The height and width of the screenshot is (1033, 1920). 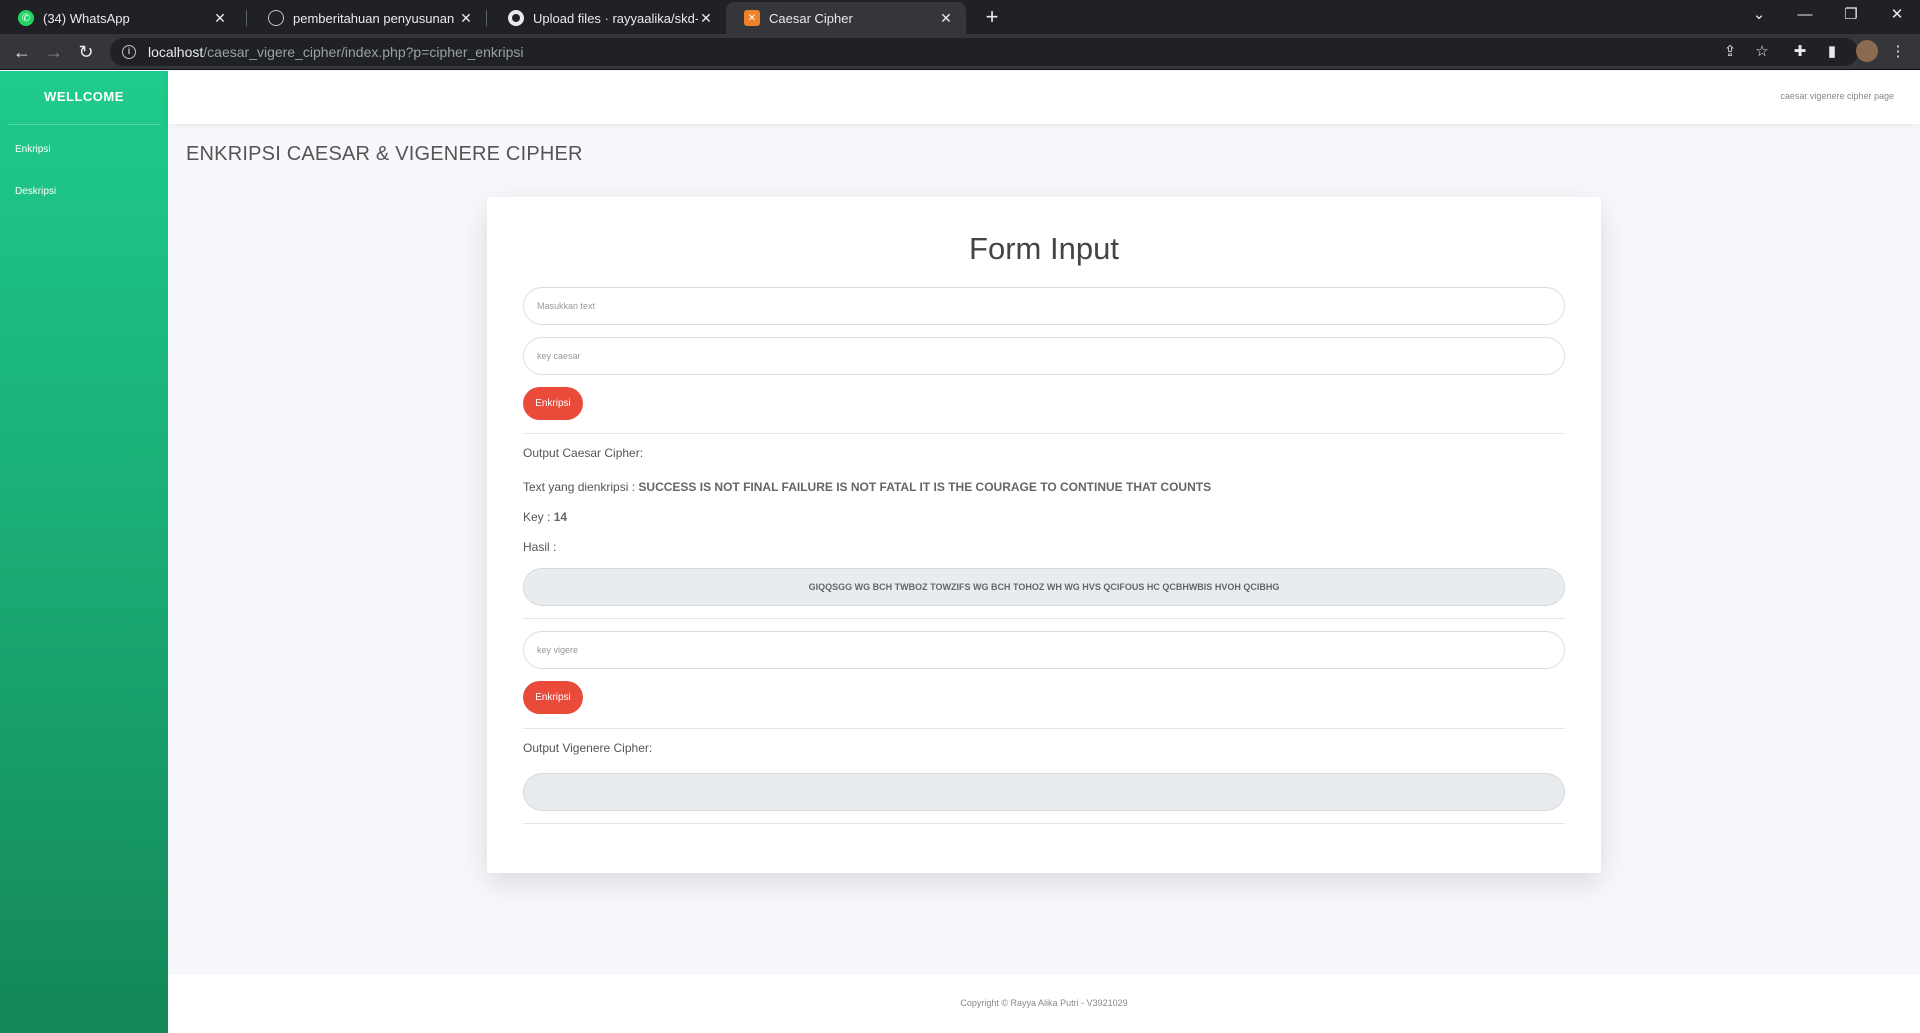 What do you see at coordinates (1851, 17) in the screenshot?
I see `restore-icon: ❐` at bounding box center [1851, 17].